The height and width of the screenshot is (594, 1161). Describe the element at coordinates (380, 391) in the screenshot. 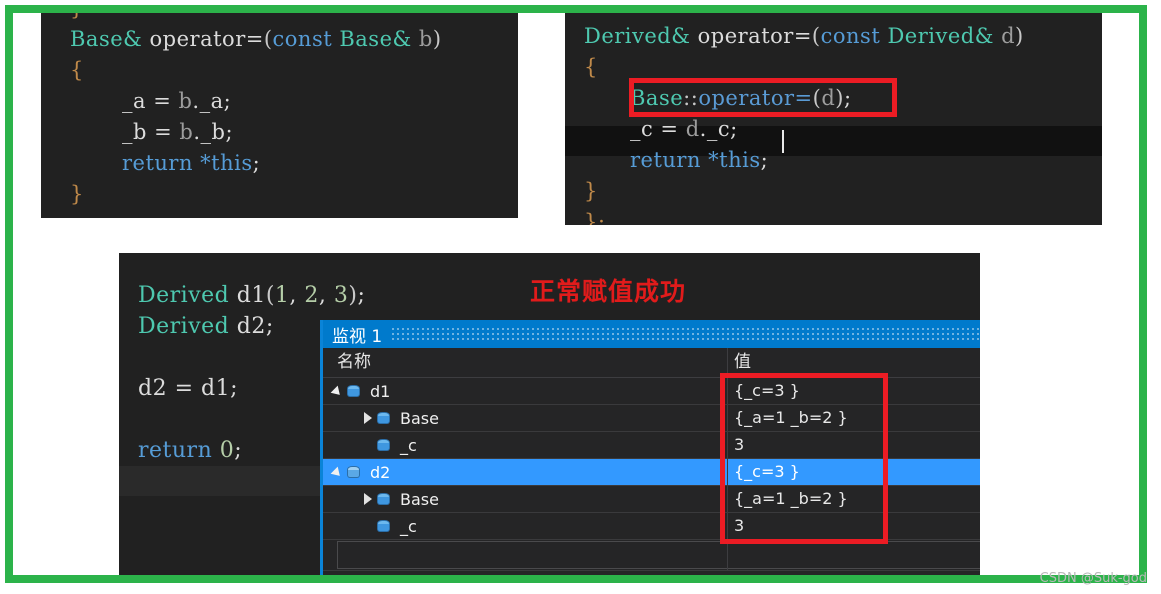

I see `watch-row-name: d1` at that location.